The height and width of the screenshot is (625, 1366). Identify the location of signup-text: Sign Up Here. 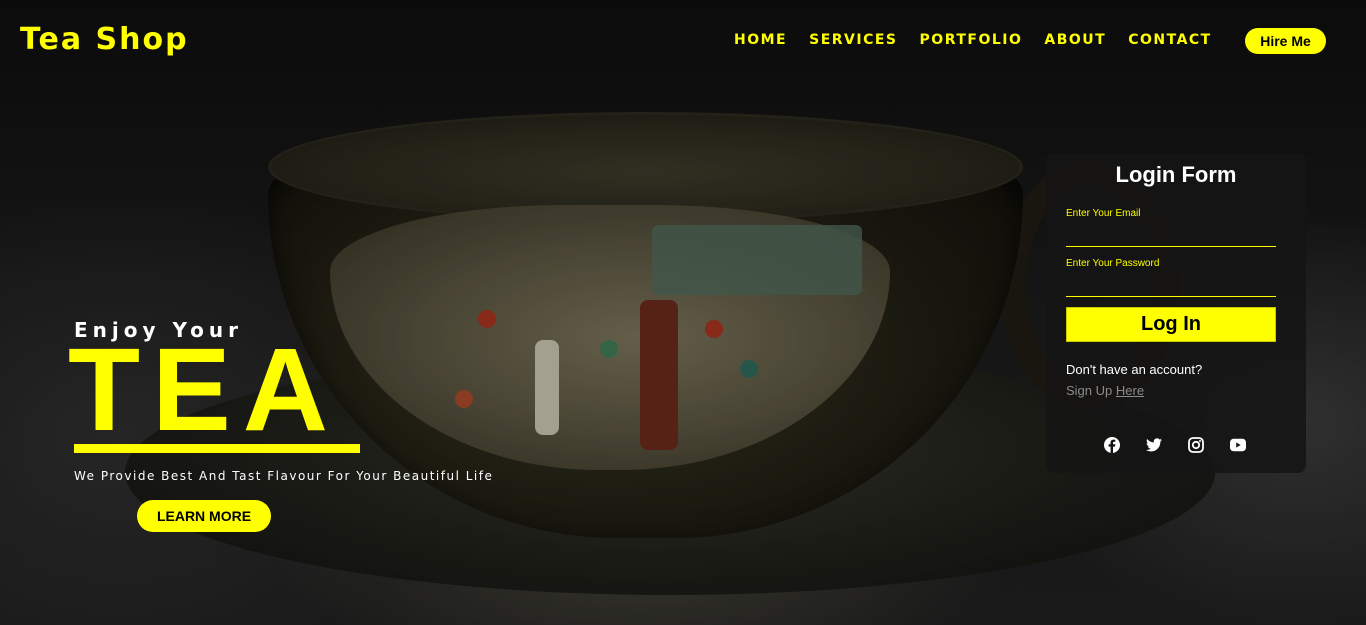
(1105, 390).